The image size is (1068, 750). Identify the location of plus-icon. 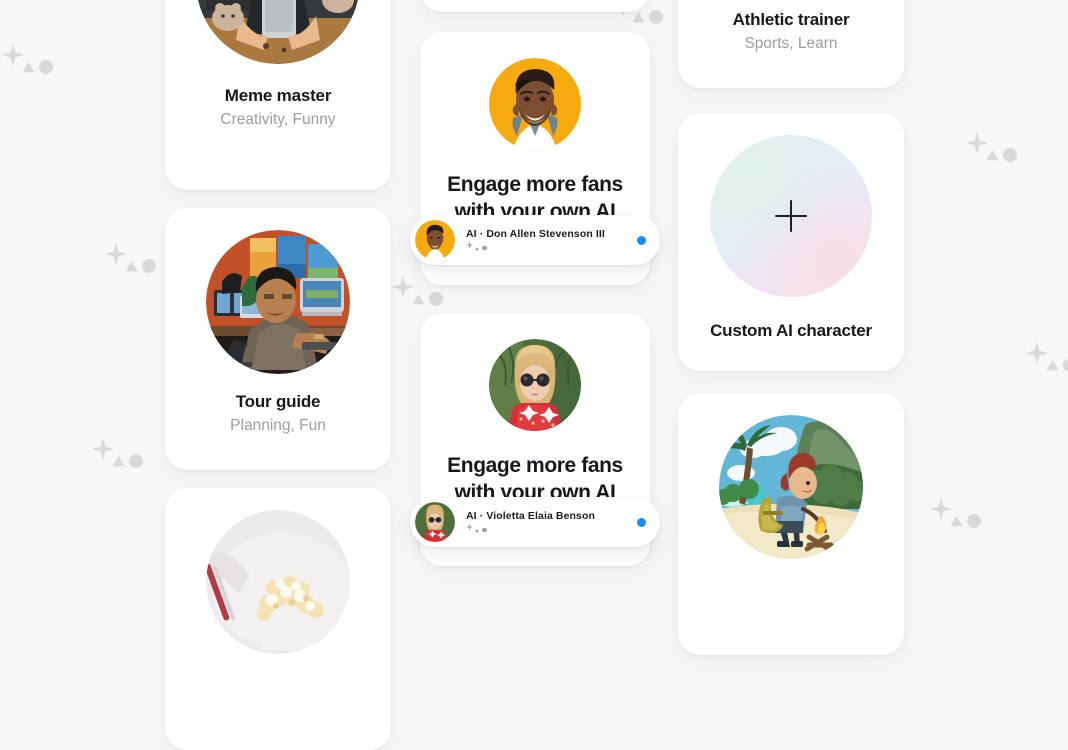
(791, 216).